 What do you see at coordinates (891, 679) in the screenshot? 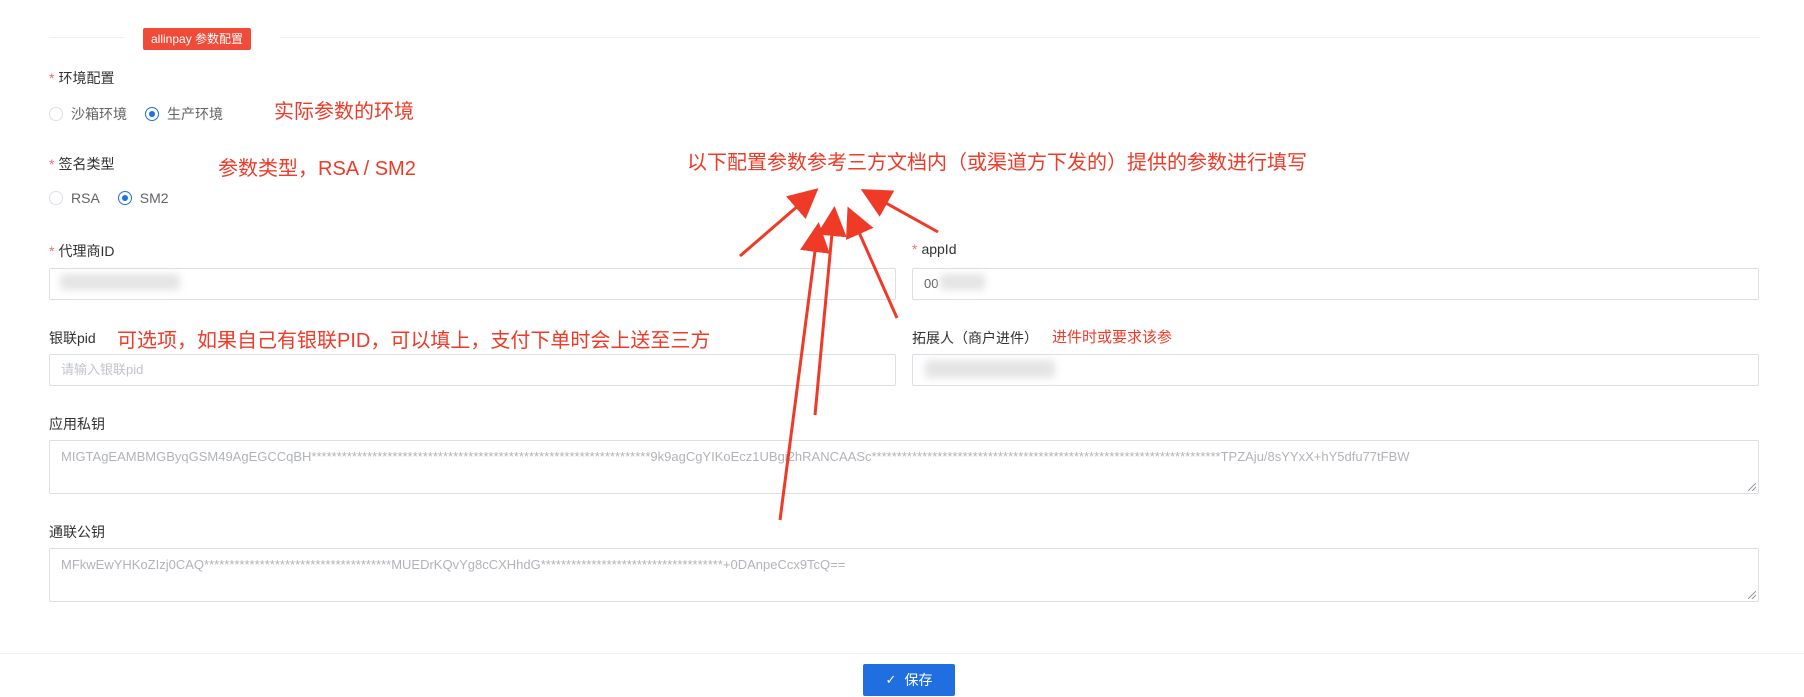
I see `check-icon: ✓` at bounding box center [891, 679].